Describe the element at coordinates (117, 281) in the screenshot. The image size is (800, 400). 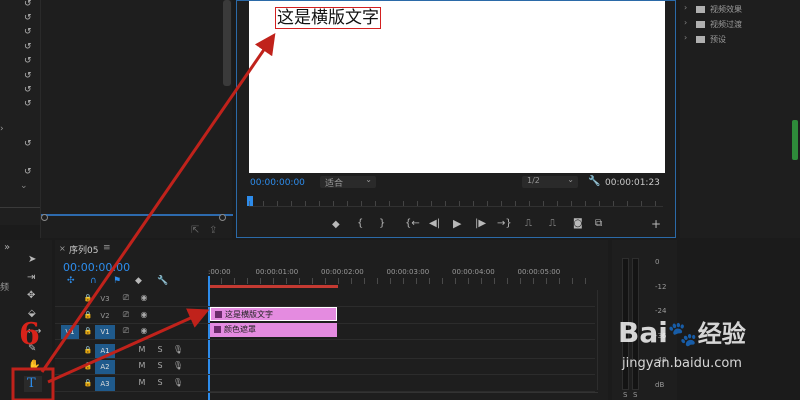
I see `add-marker-flag-icon: ⚑` at that location.